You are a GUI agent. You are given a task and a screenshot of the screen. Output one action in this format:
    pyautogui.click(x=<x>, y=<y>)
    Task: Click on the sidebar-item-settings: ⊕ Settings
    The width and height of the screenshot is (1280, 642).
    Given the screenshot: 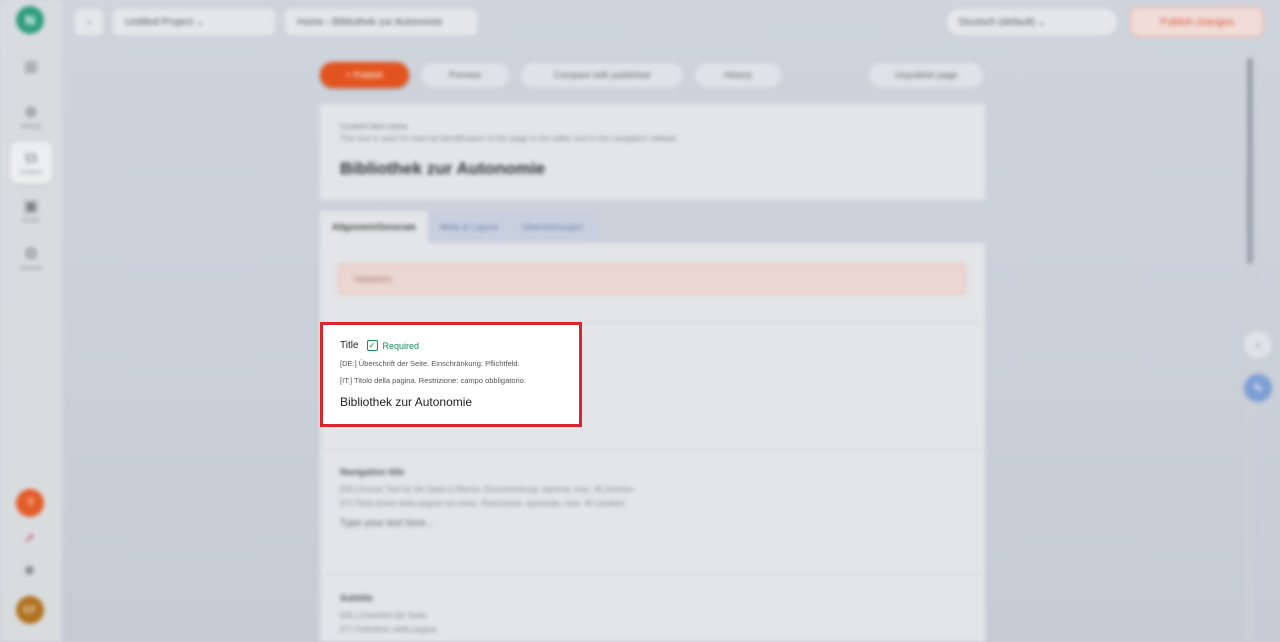 What is the action you would take?
    pyautogui.click(x=31, y=117)
    